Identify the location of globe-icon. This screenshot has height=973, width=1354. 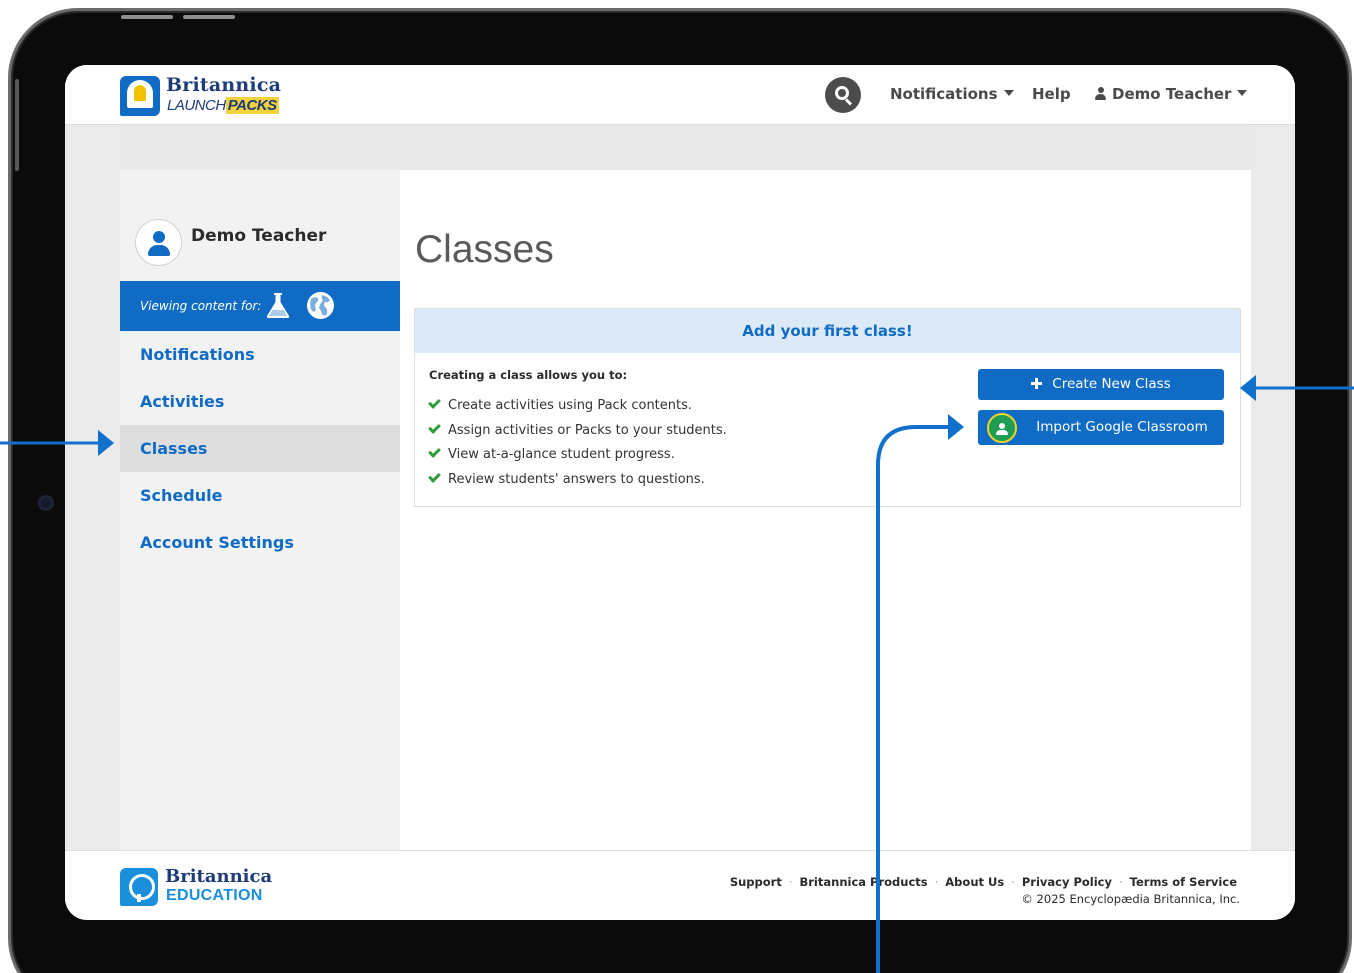
(320, 305).